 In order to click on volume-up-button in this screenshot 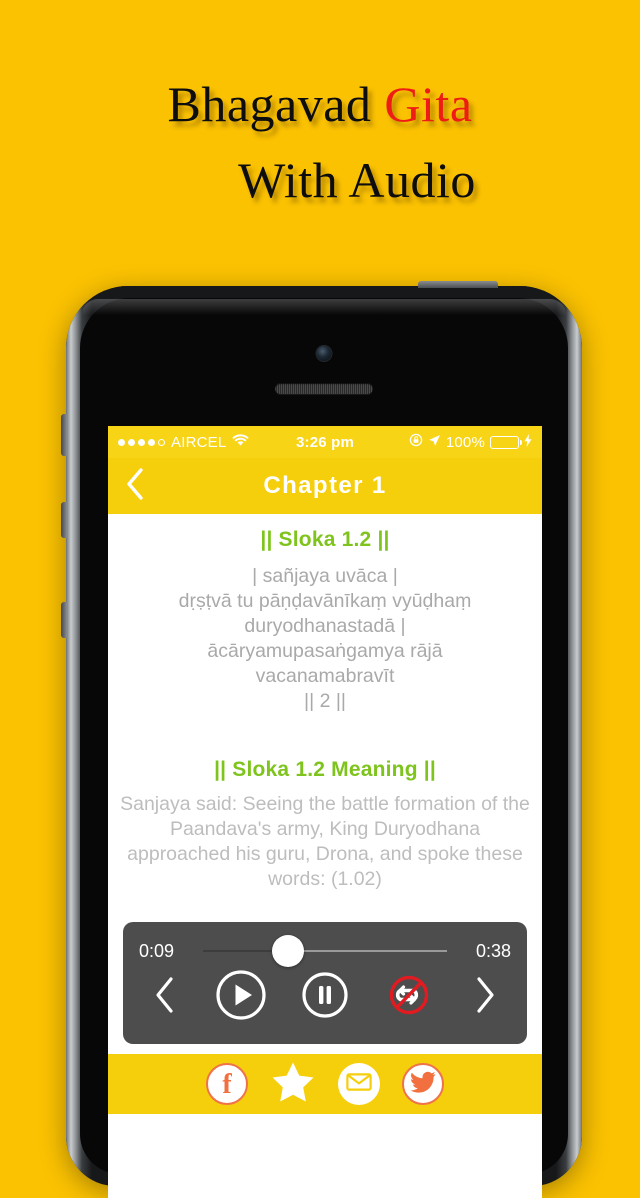, I will do `click(64, 520)`.